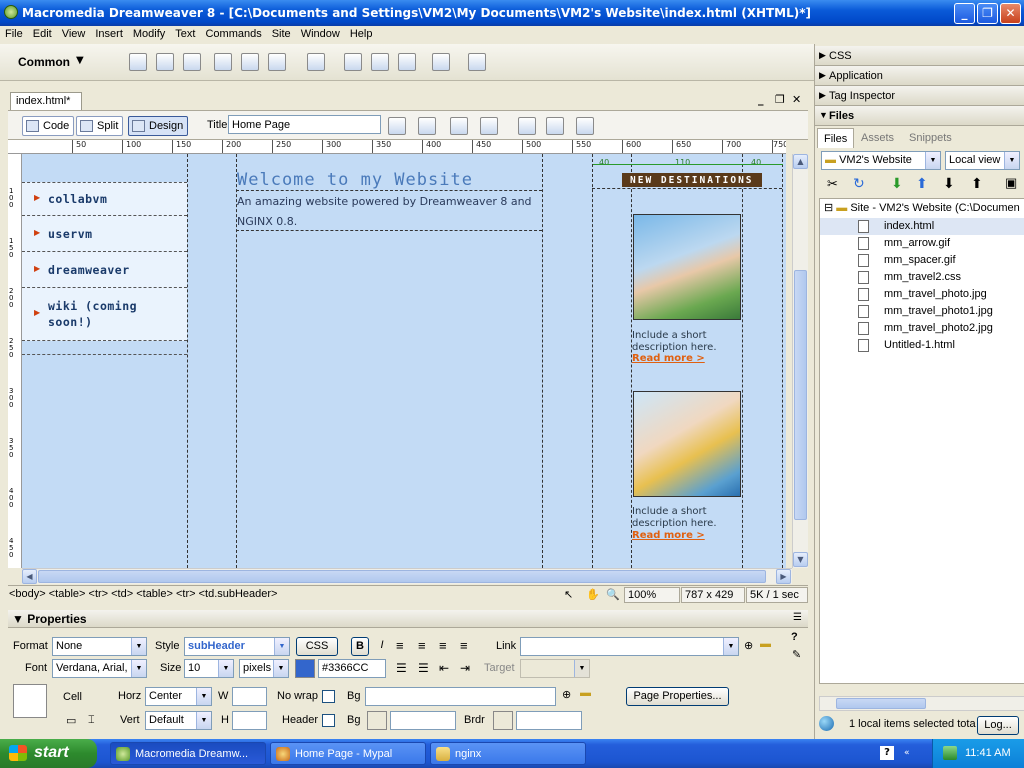 The height and width of the screenshot is (768, 1024). I want to click on menu-site: Site, so click(281, 34).